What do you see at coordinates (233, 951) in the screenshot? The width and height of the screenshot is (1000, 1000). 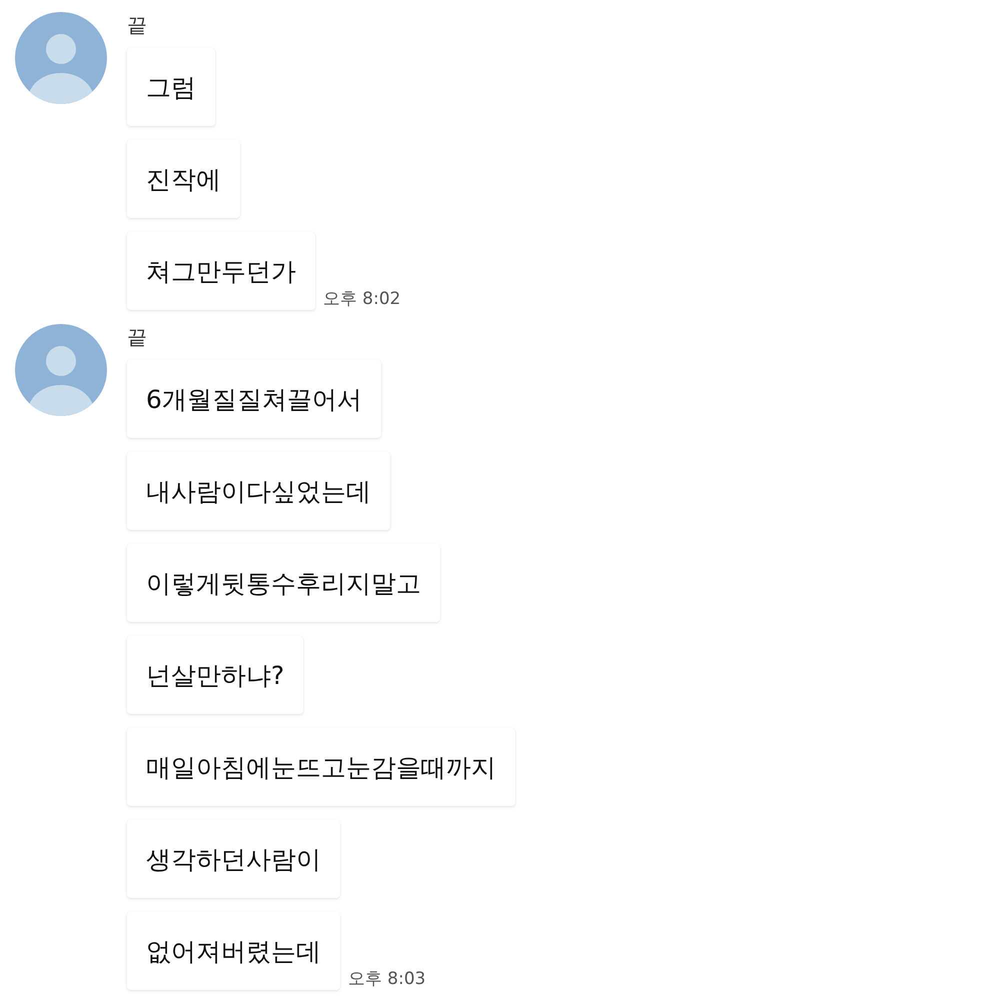 I see `message-bubble: 없어져버렸는데` at bounding box center [233, 951].